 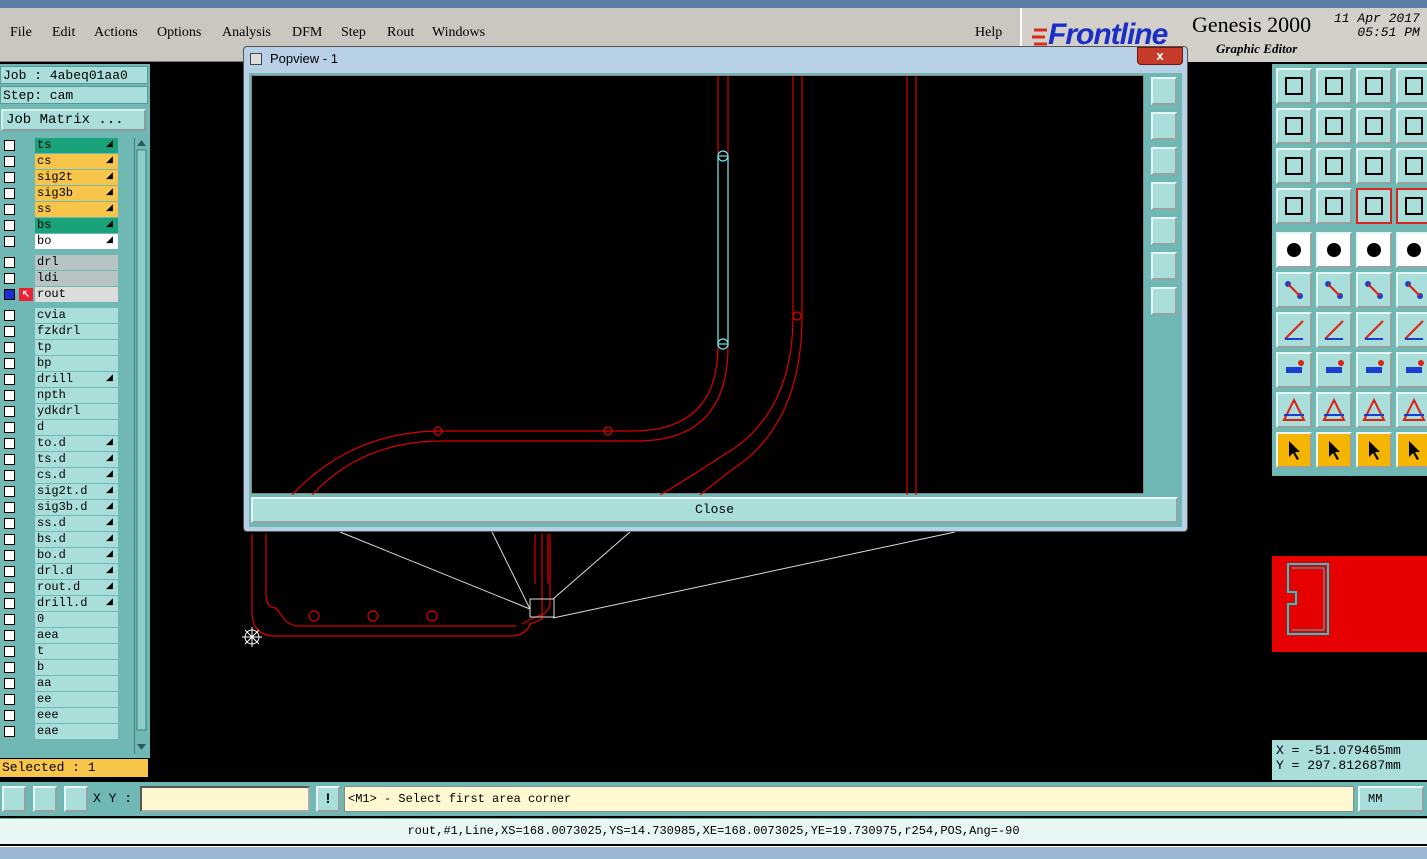 What do you see at coordinates (1294, 166) in the screenshot?
I see `fit-icon` at bounding box center [1294, 166].